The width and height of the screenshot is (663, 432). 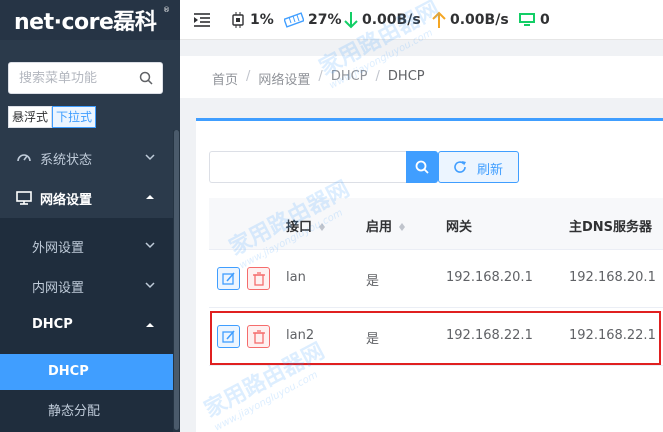 I want to click on memory-value: 27%, so click(x=325, y=20).